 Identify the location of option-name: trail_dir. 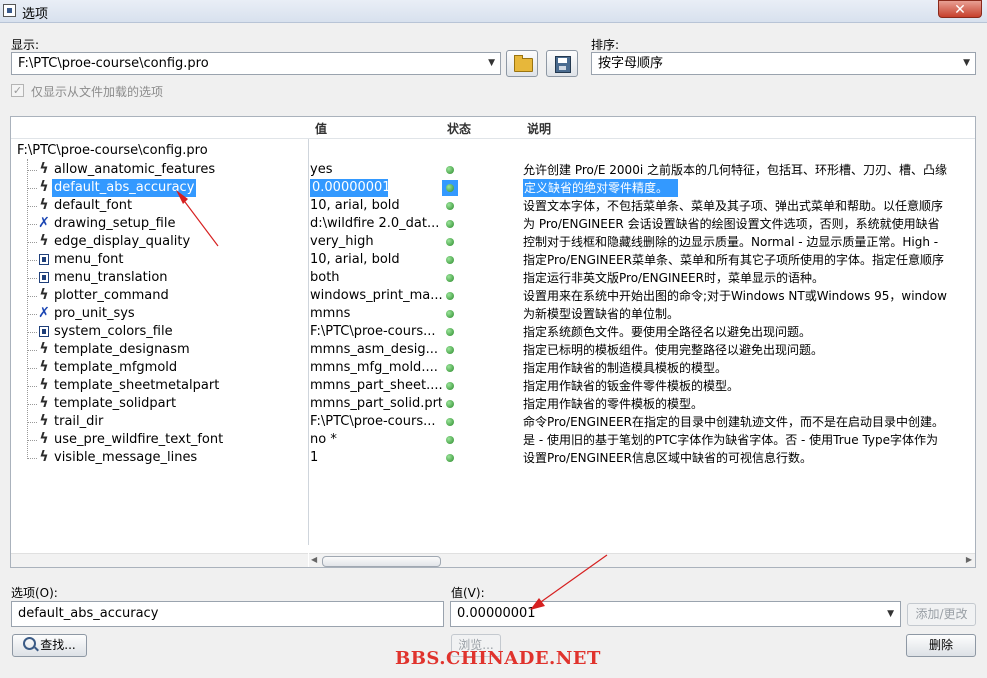
(78, 422).